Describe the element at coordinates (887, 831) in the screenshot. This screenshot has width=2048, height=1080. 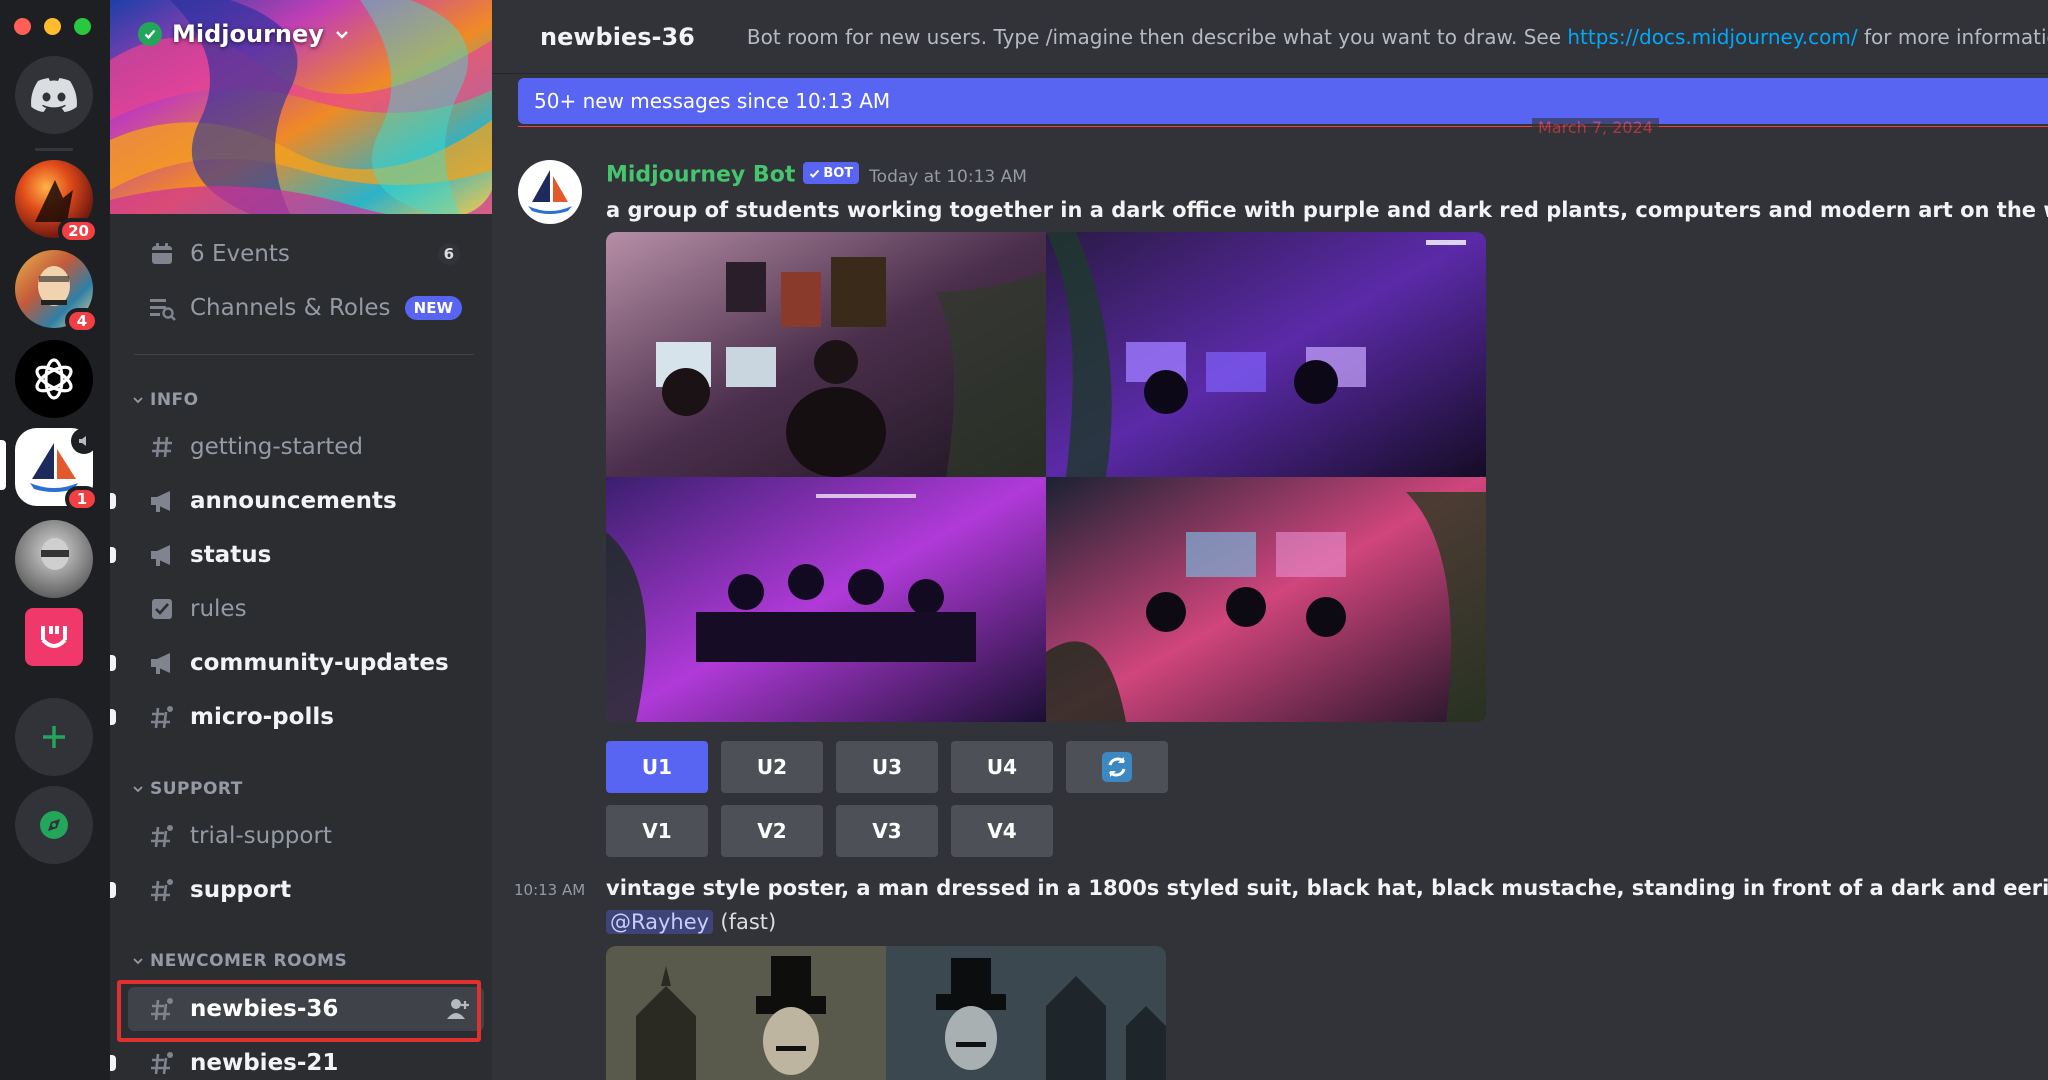
I see `variation-3-button: V3` at that location.